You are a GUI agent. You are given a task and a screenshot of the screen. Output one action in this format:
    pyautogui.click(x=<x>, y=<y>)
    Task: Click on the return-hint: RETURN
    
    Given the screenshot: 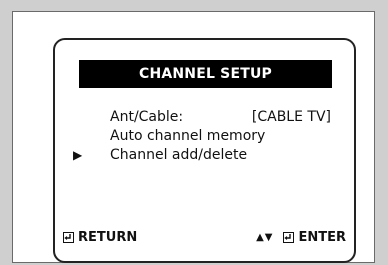 What is the action you would take?
    pyautogui.click(x=100, y=237)
    